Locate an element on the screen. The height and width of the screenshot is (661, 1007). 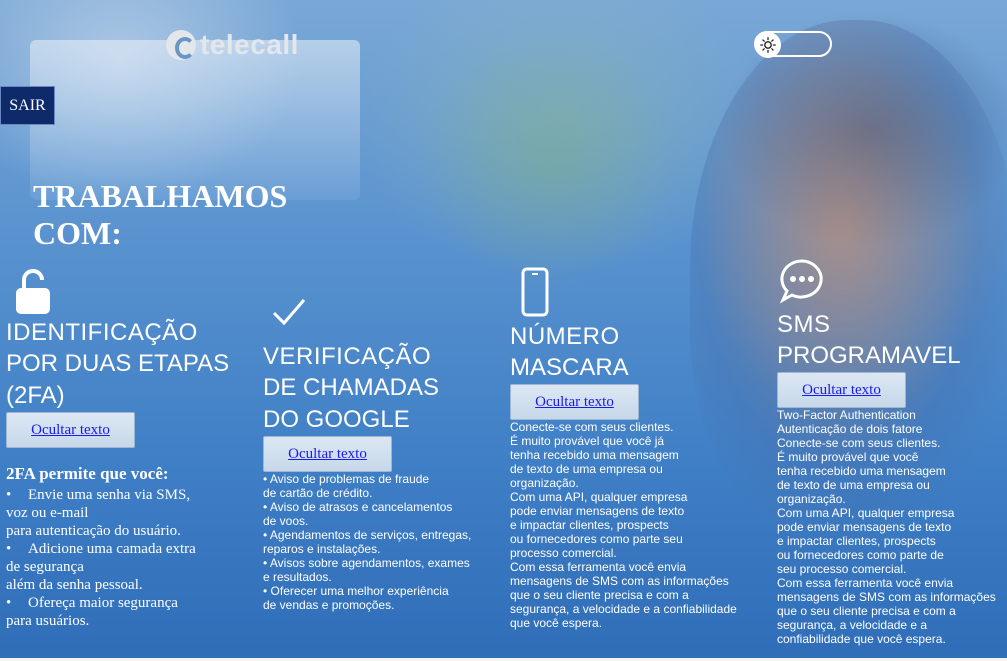
bullet-item: • Ofereça maior segurança is located at coordinates (92, 603).